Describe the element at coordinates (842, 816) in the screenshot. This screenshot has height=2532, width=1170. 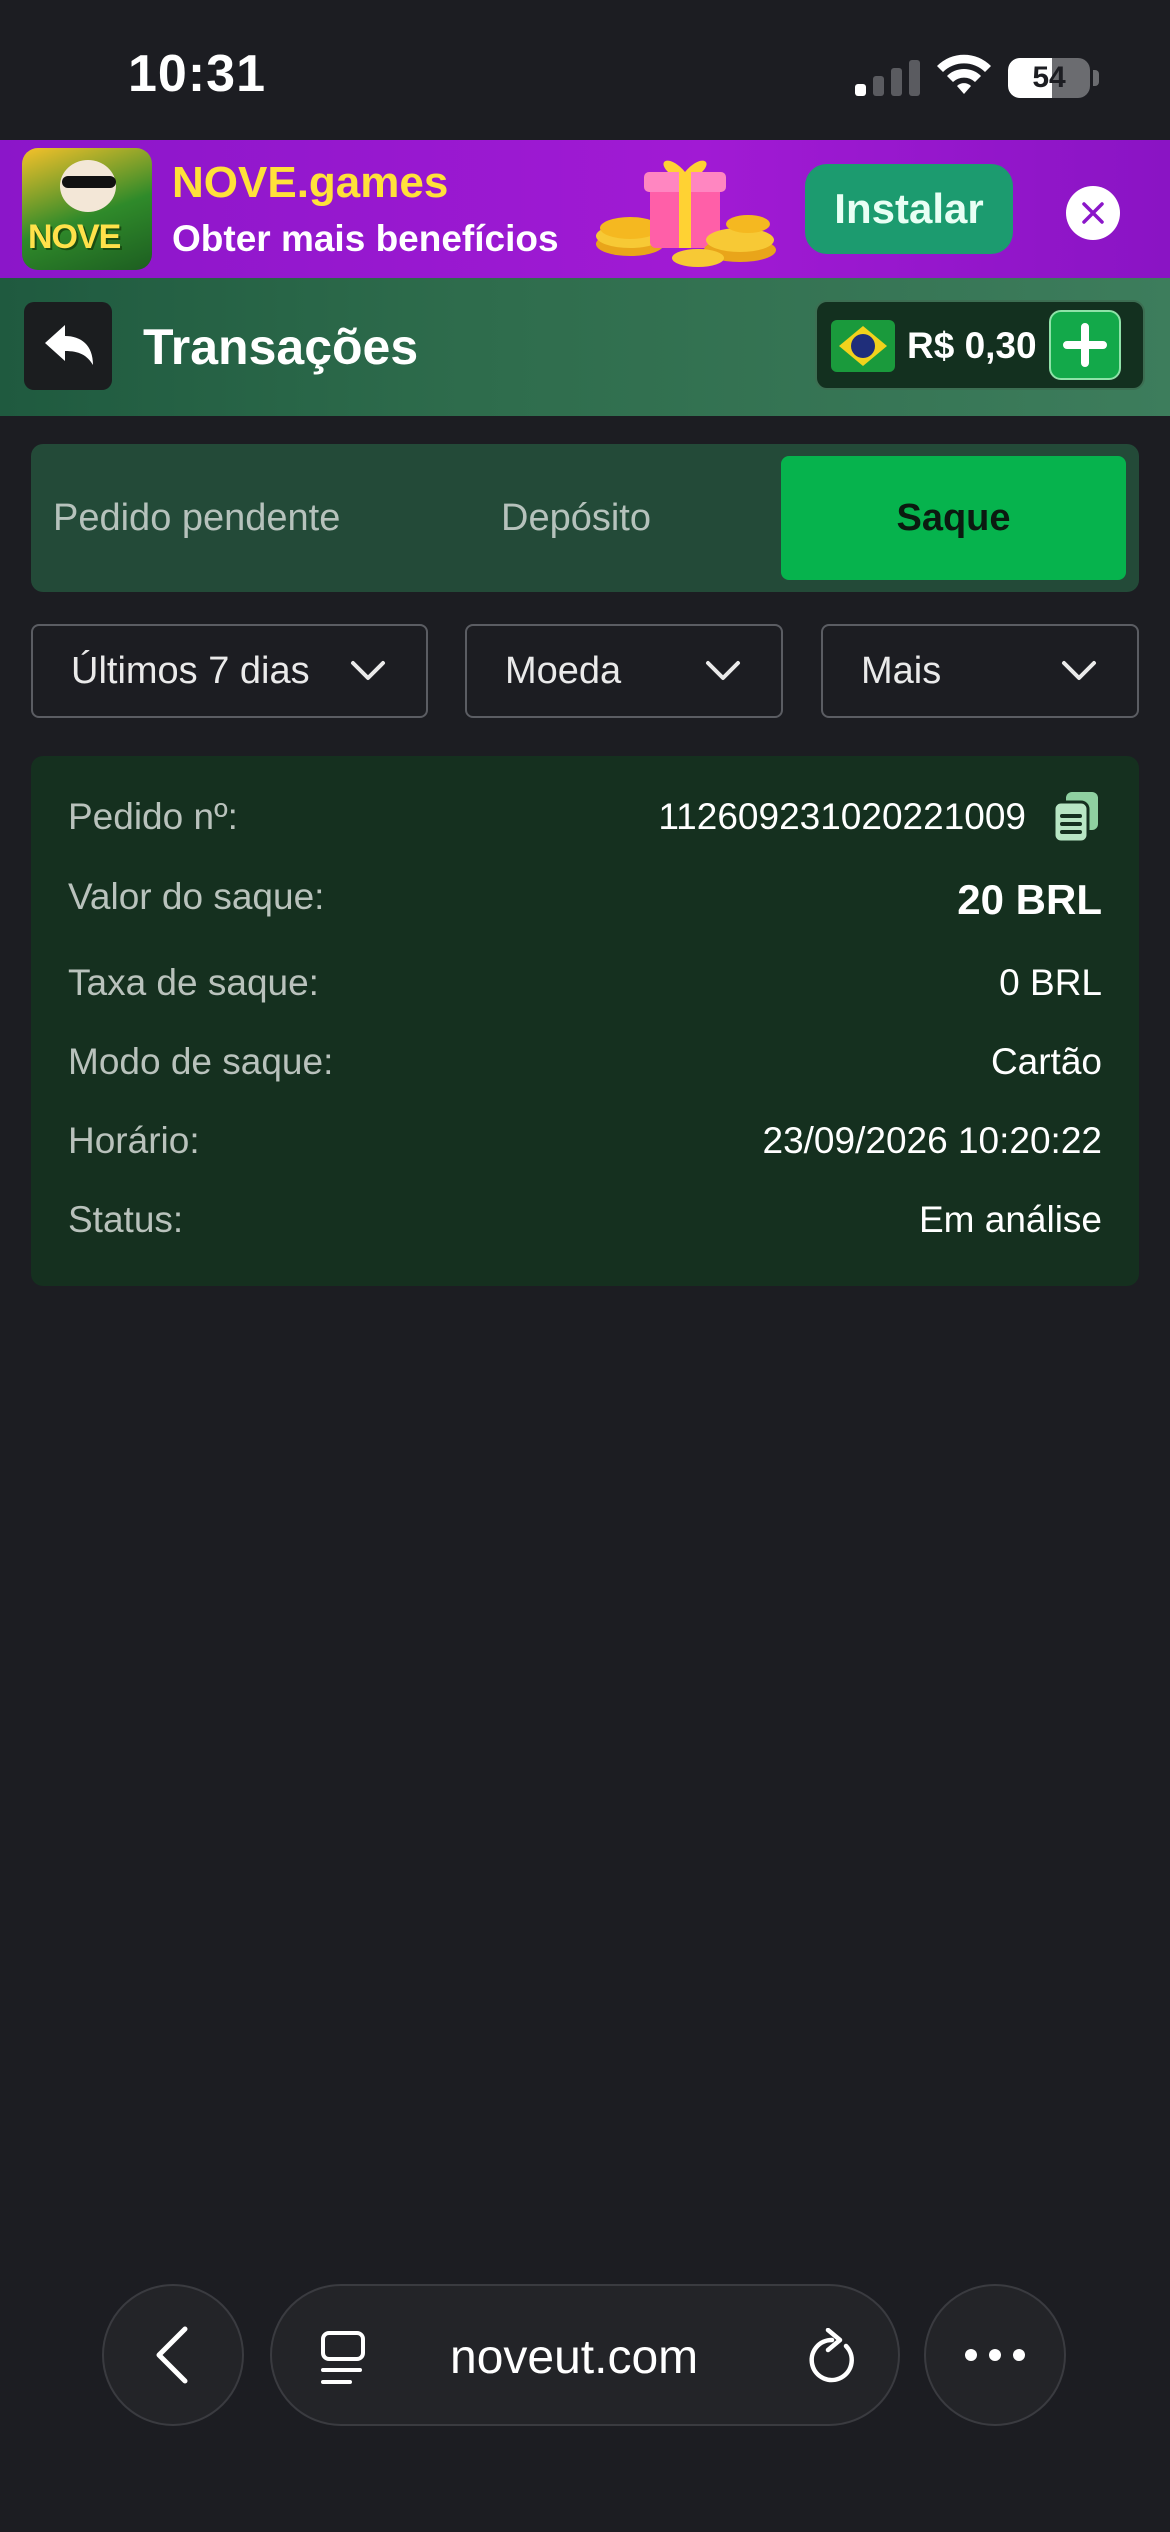
I see `order-number-value: 112609231020221009` at that location.